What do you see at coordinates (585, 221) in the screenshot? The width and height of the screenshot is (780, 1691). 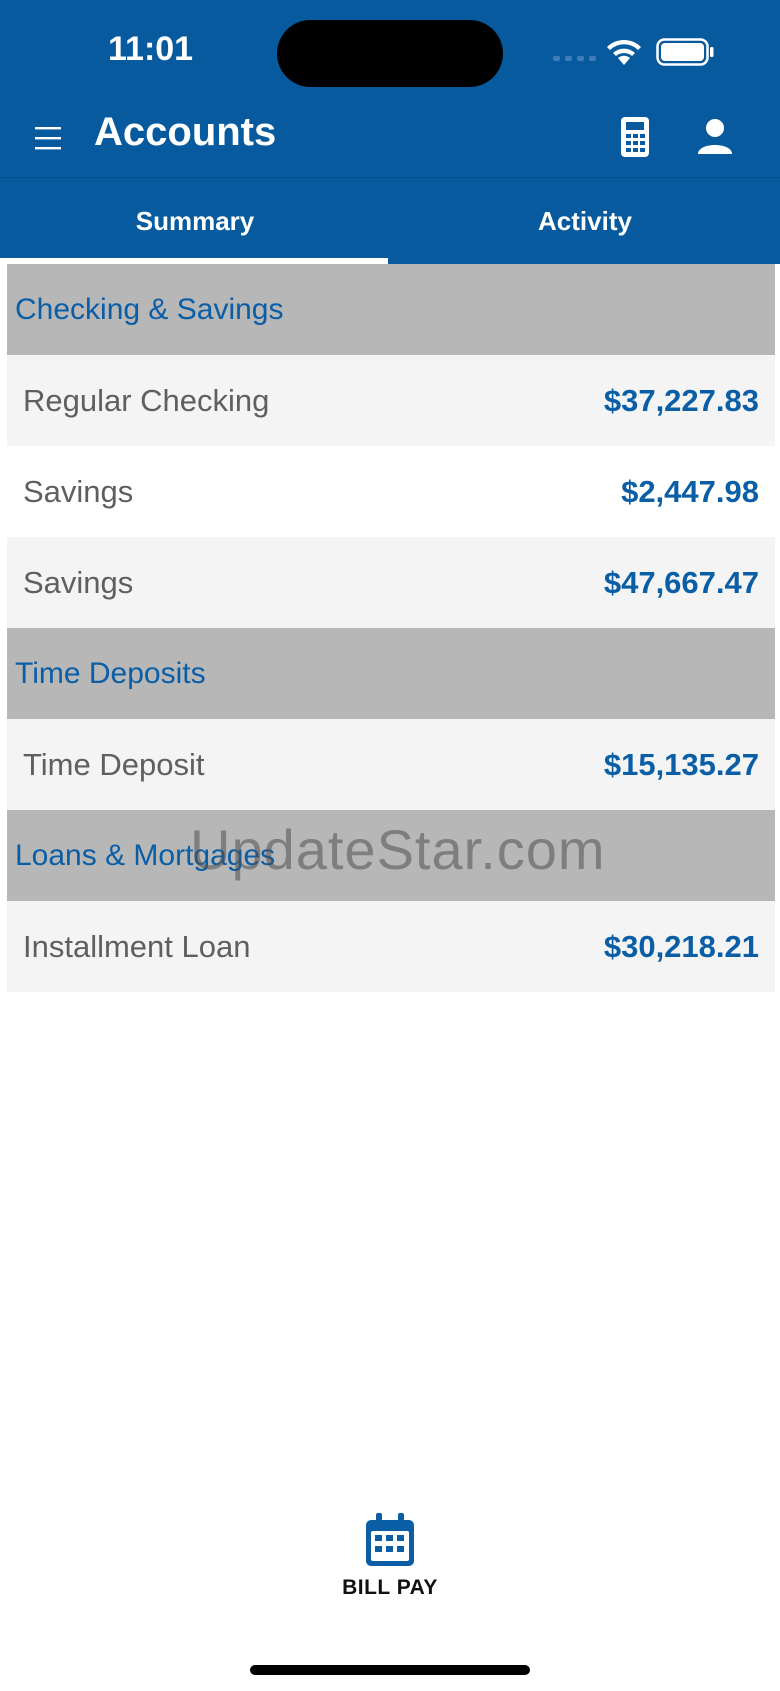 I see `tab-activity: Activity` at bounding box center [585, 221].